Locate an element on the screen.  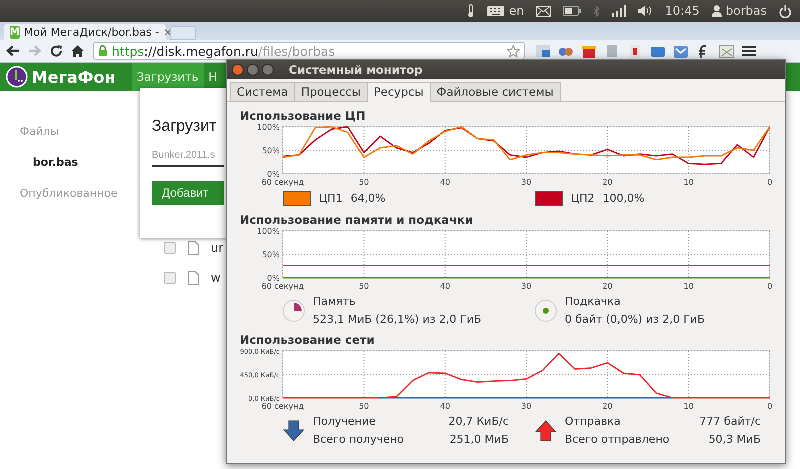
legend-label: ЦП1 is located at coordinates (331, 198).